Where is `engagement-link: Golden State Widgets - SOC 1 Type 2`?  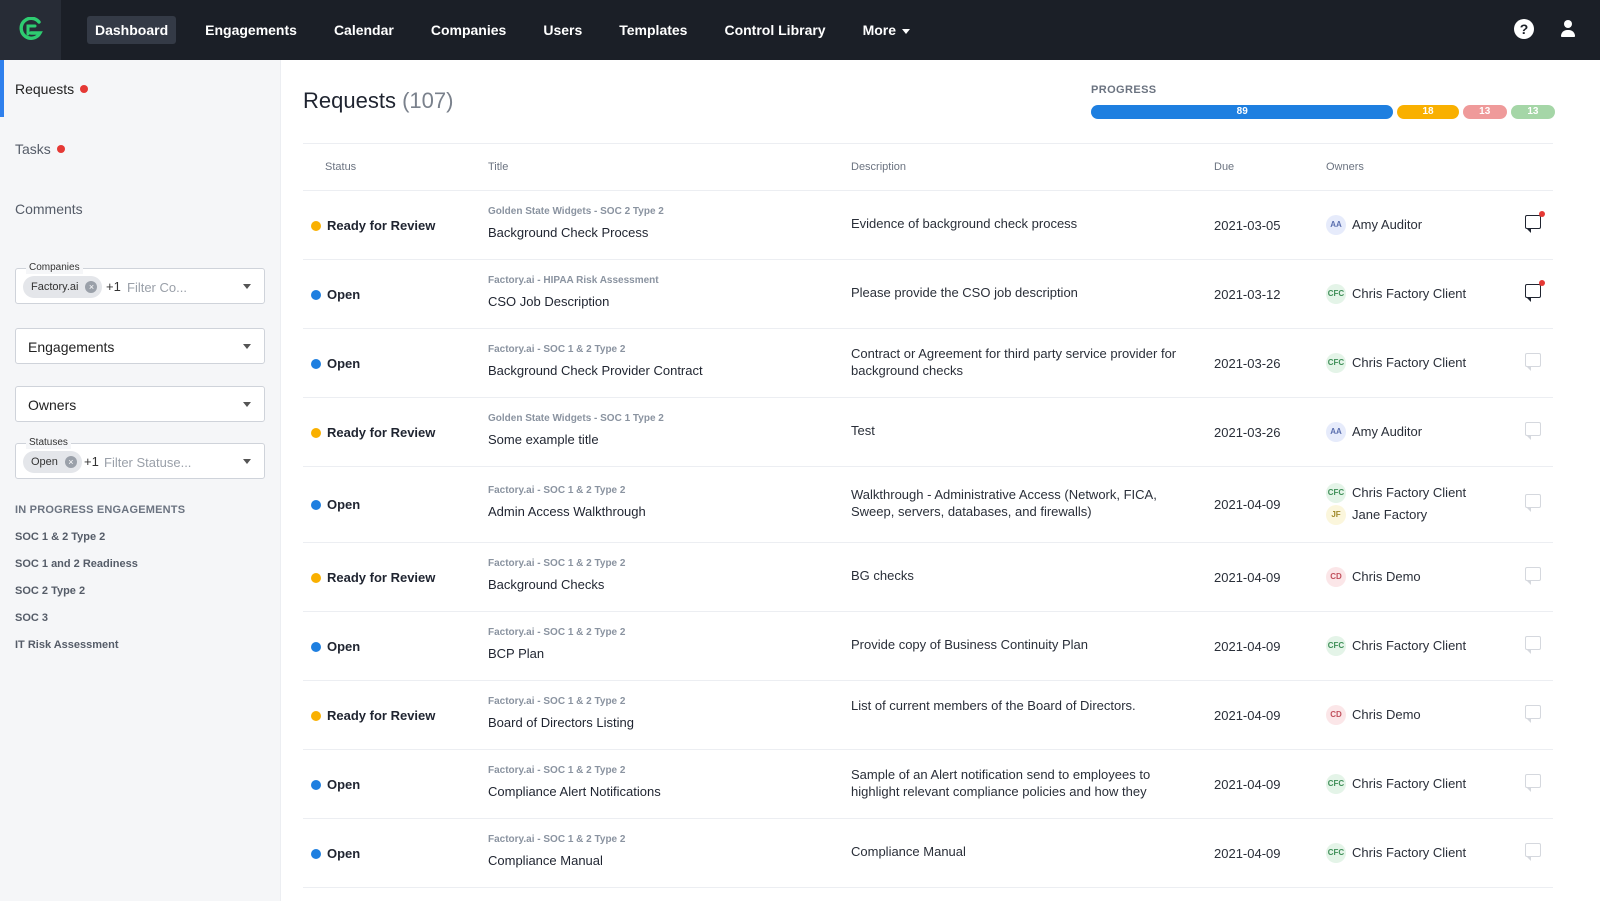
engagement-link: Golden State Widgets - SOC 1 Type 2 is located at coordinates (576, 418).